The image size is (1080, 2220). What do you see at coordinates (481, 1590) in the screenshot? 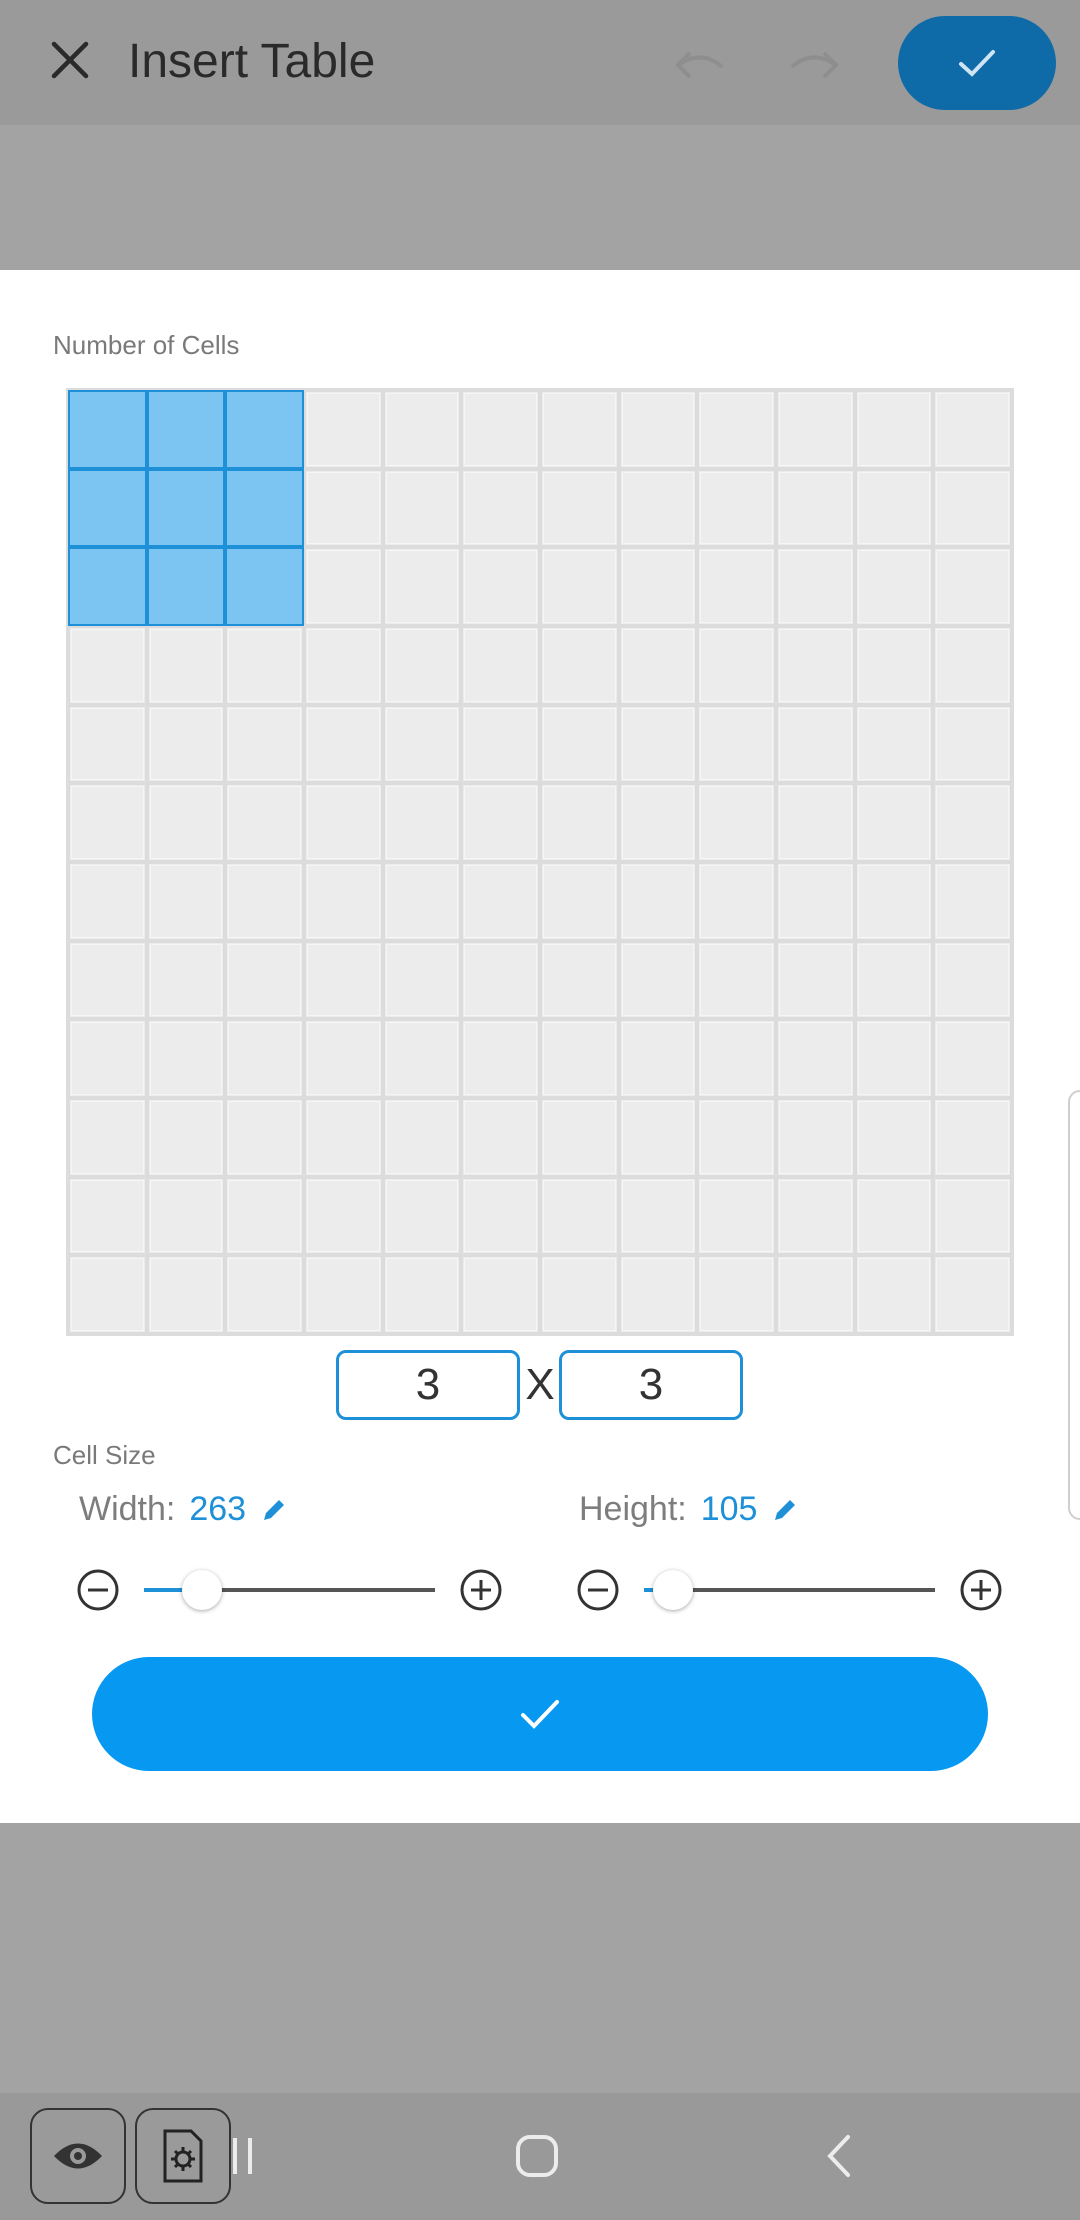
I see `width-increase-button` at bounding box center [481, 1590].